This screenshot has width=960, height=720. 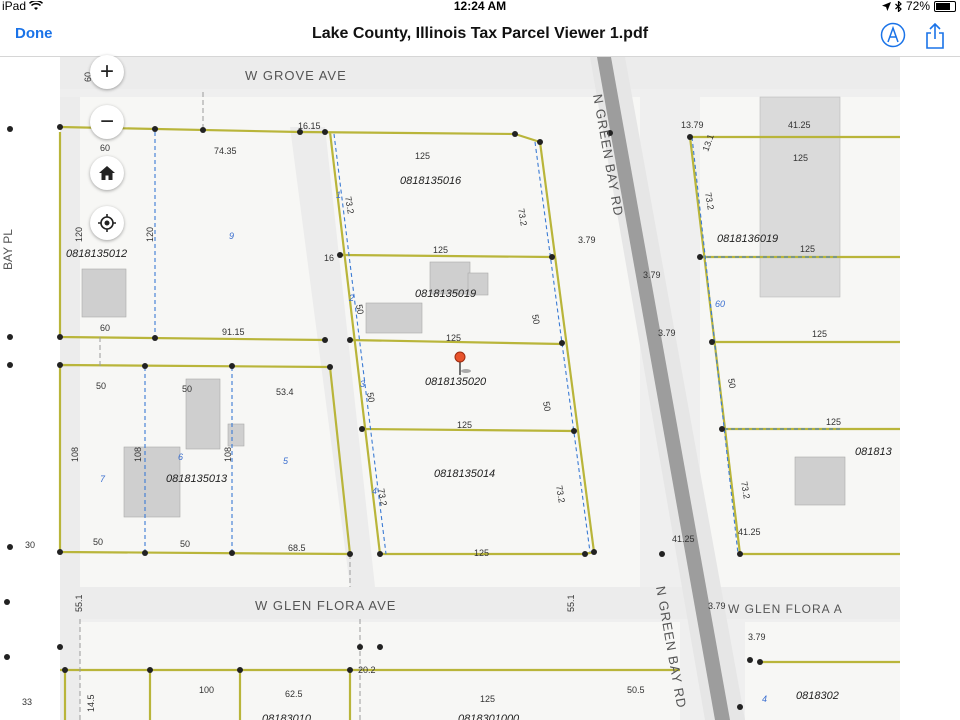 I want to click on battery-percent: 72%, so click(x=917, y=6).